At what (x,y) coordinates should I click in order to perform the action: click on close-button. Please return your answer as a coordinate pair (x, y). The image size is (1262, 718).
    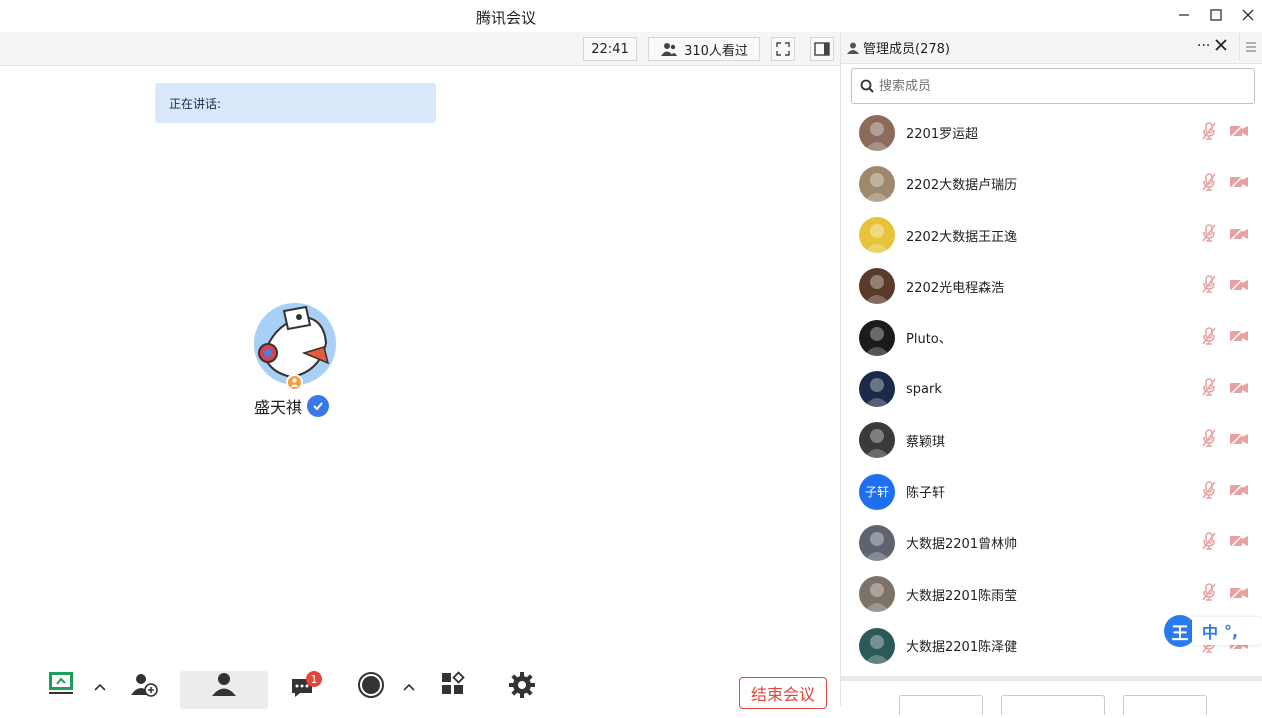
    Looking at the image, I should click on (1248, 15).